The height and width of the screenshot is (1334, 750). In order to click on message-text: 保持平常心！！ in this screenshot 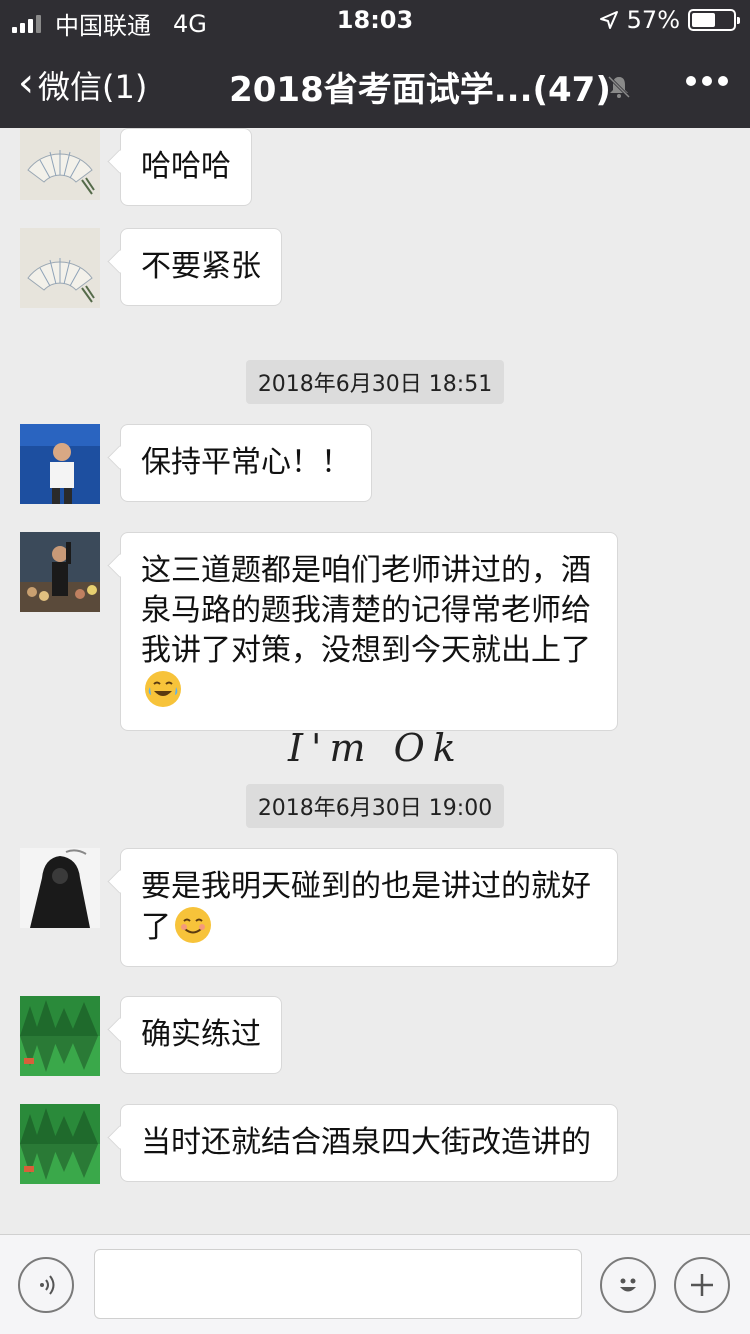, I will do `click(246, 462)`.